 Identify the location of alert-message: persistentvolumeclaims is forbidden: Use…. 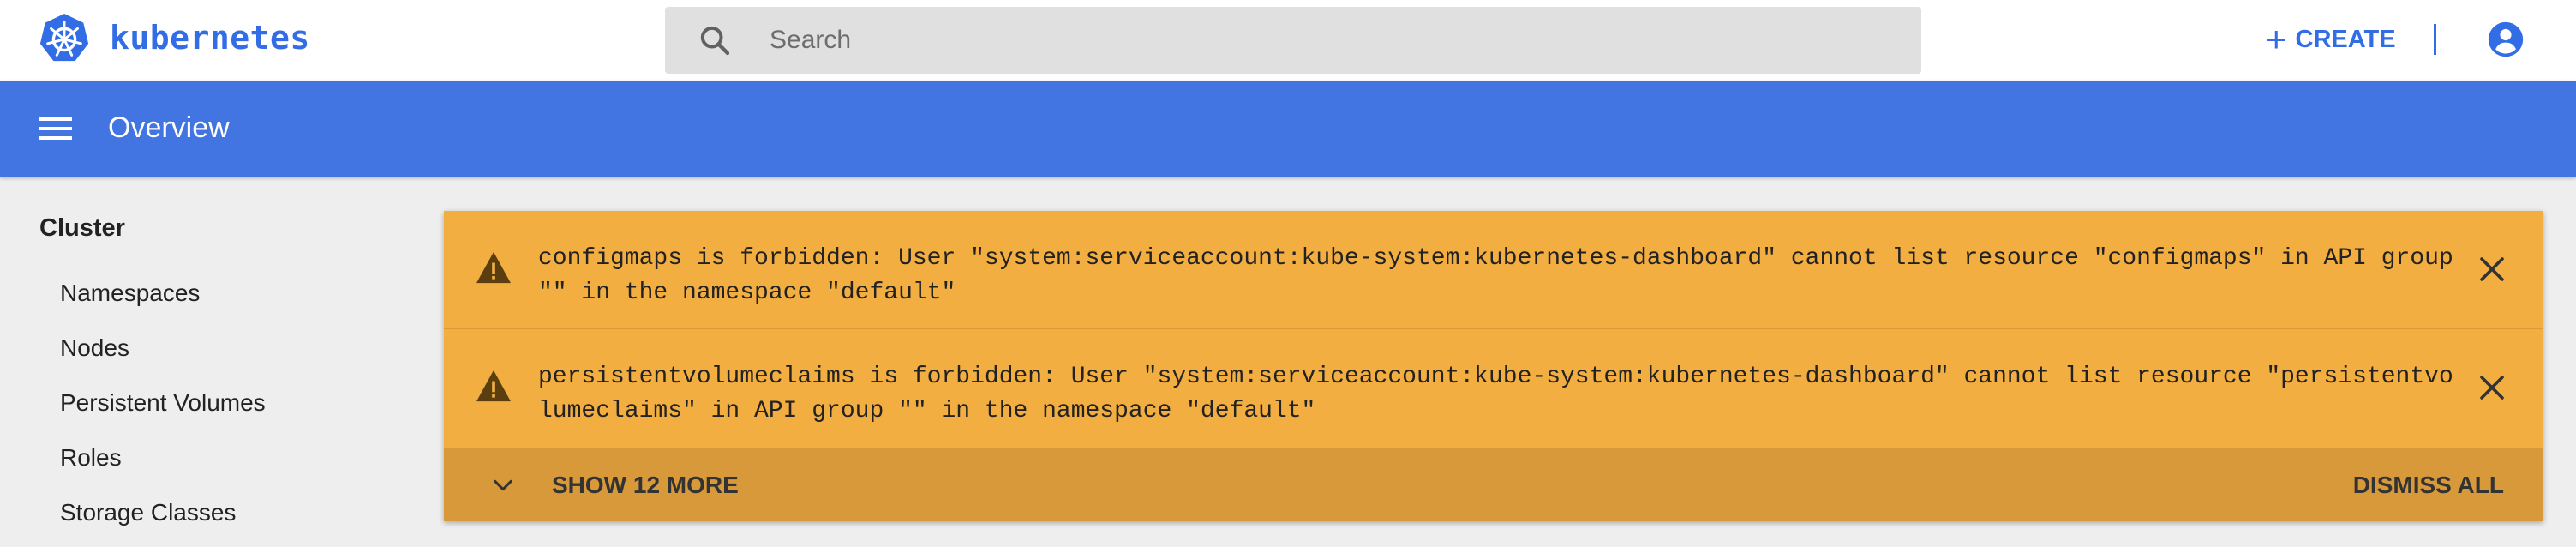
(1495, 394).